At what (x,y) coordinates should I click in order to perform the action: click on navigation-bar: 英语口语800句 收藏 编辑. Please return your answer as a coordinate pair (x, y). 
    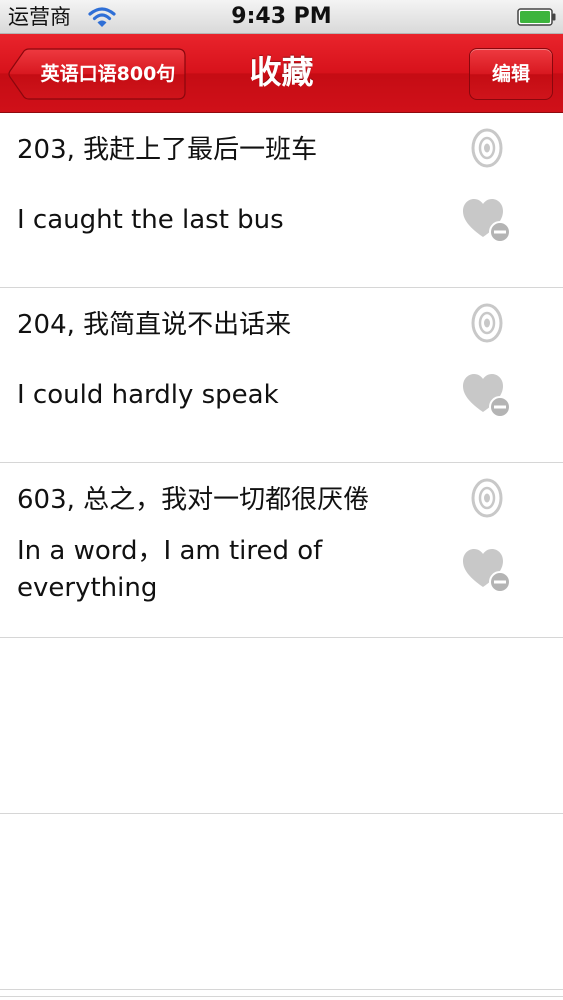
    Looking at the image, I should click on (281, 73).